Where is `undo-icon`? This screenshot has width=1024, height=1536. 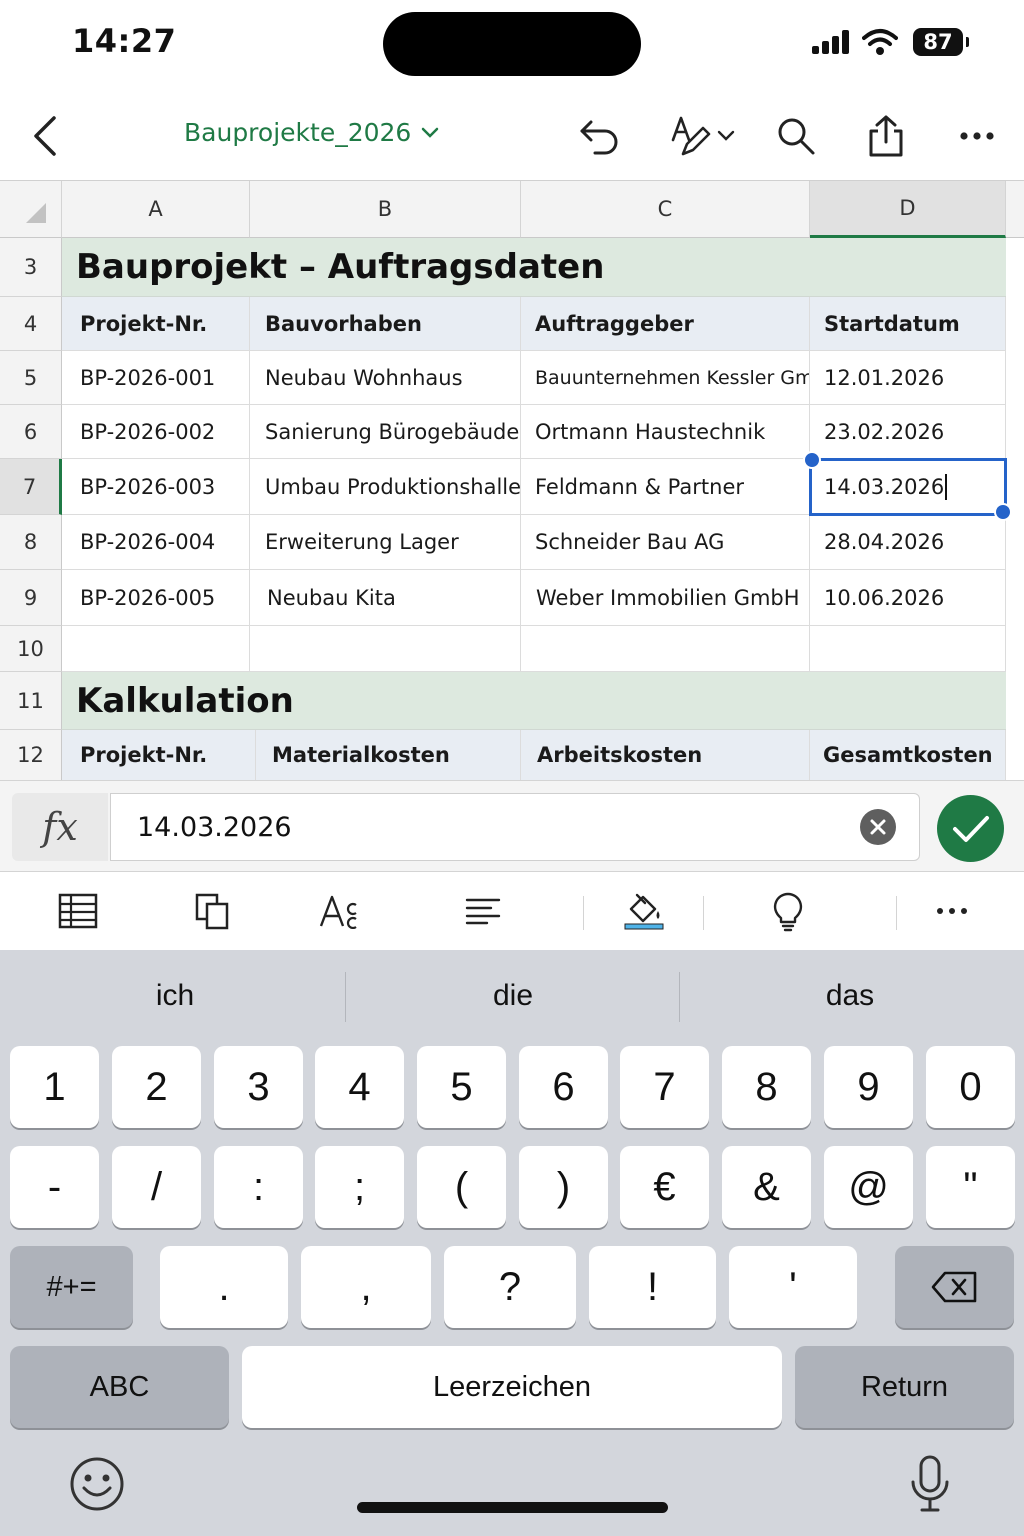 undo-icon is located at coordinates (599, 136).